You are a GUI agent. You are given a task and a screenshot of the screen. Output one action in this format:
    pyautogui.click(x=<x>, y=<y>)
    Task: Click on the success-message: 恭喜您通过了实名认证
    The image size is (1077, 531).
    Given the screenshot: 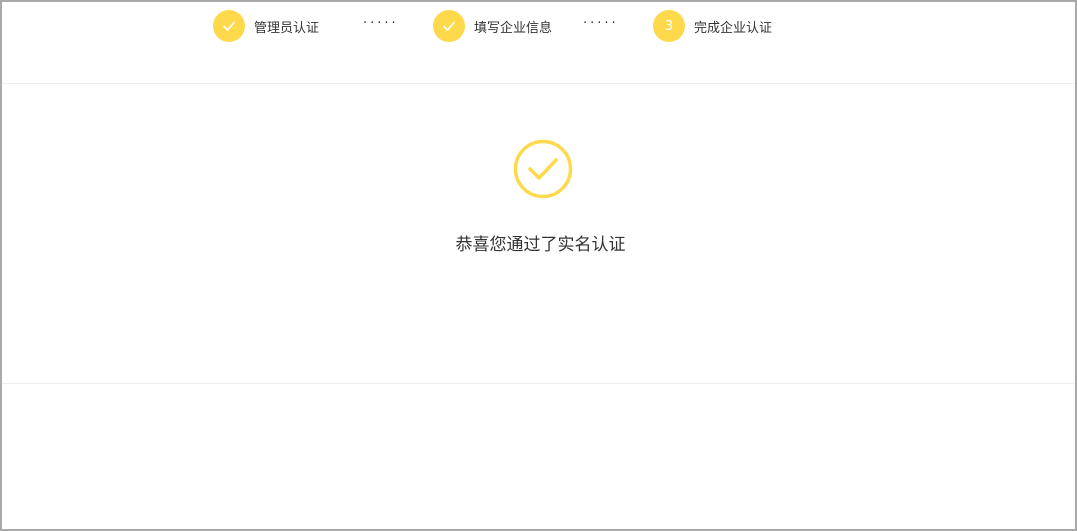 What is the action you would take?
    pyautogui.click(x=540, y=245)
    